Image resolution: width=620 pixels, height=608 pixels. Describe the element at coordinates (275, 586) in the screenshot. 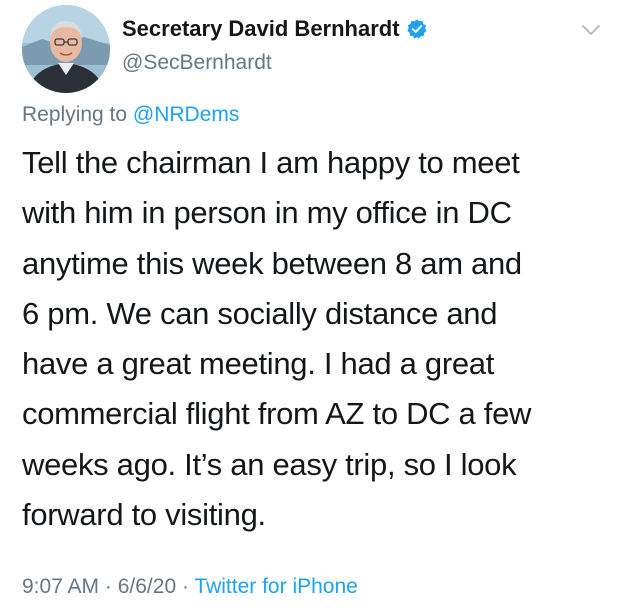

I see `tweet-source-link: Twitter for iPhone` at that location.